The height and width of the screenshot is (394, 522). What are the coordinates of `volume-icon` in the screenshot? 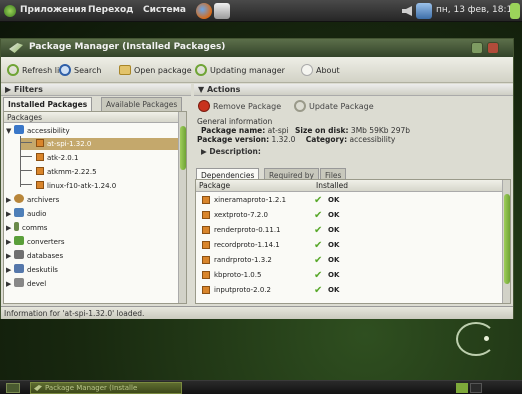 It's located at (407, 11).